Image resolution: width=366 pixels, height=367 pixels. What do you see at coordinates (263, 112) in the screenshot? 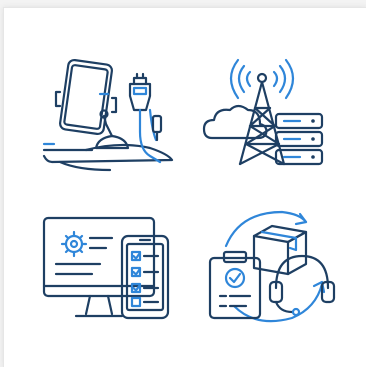
I see `cell-tower-cloud-server-icon` at bounding box center [263, 112].